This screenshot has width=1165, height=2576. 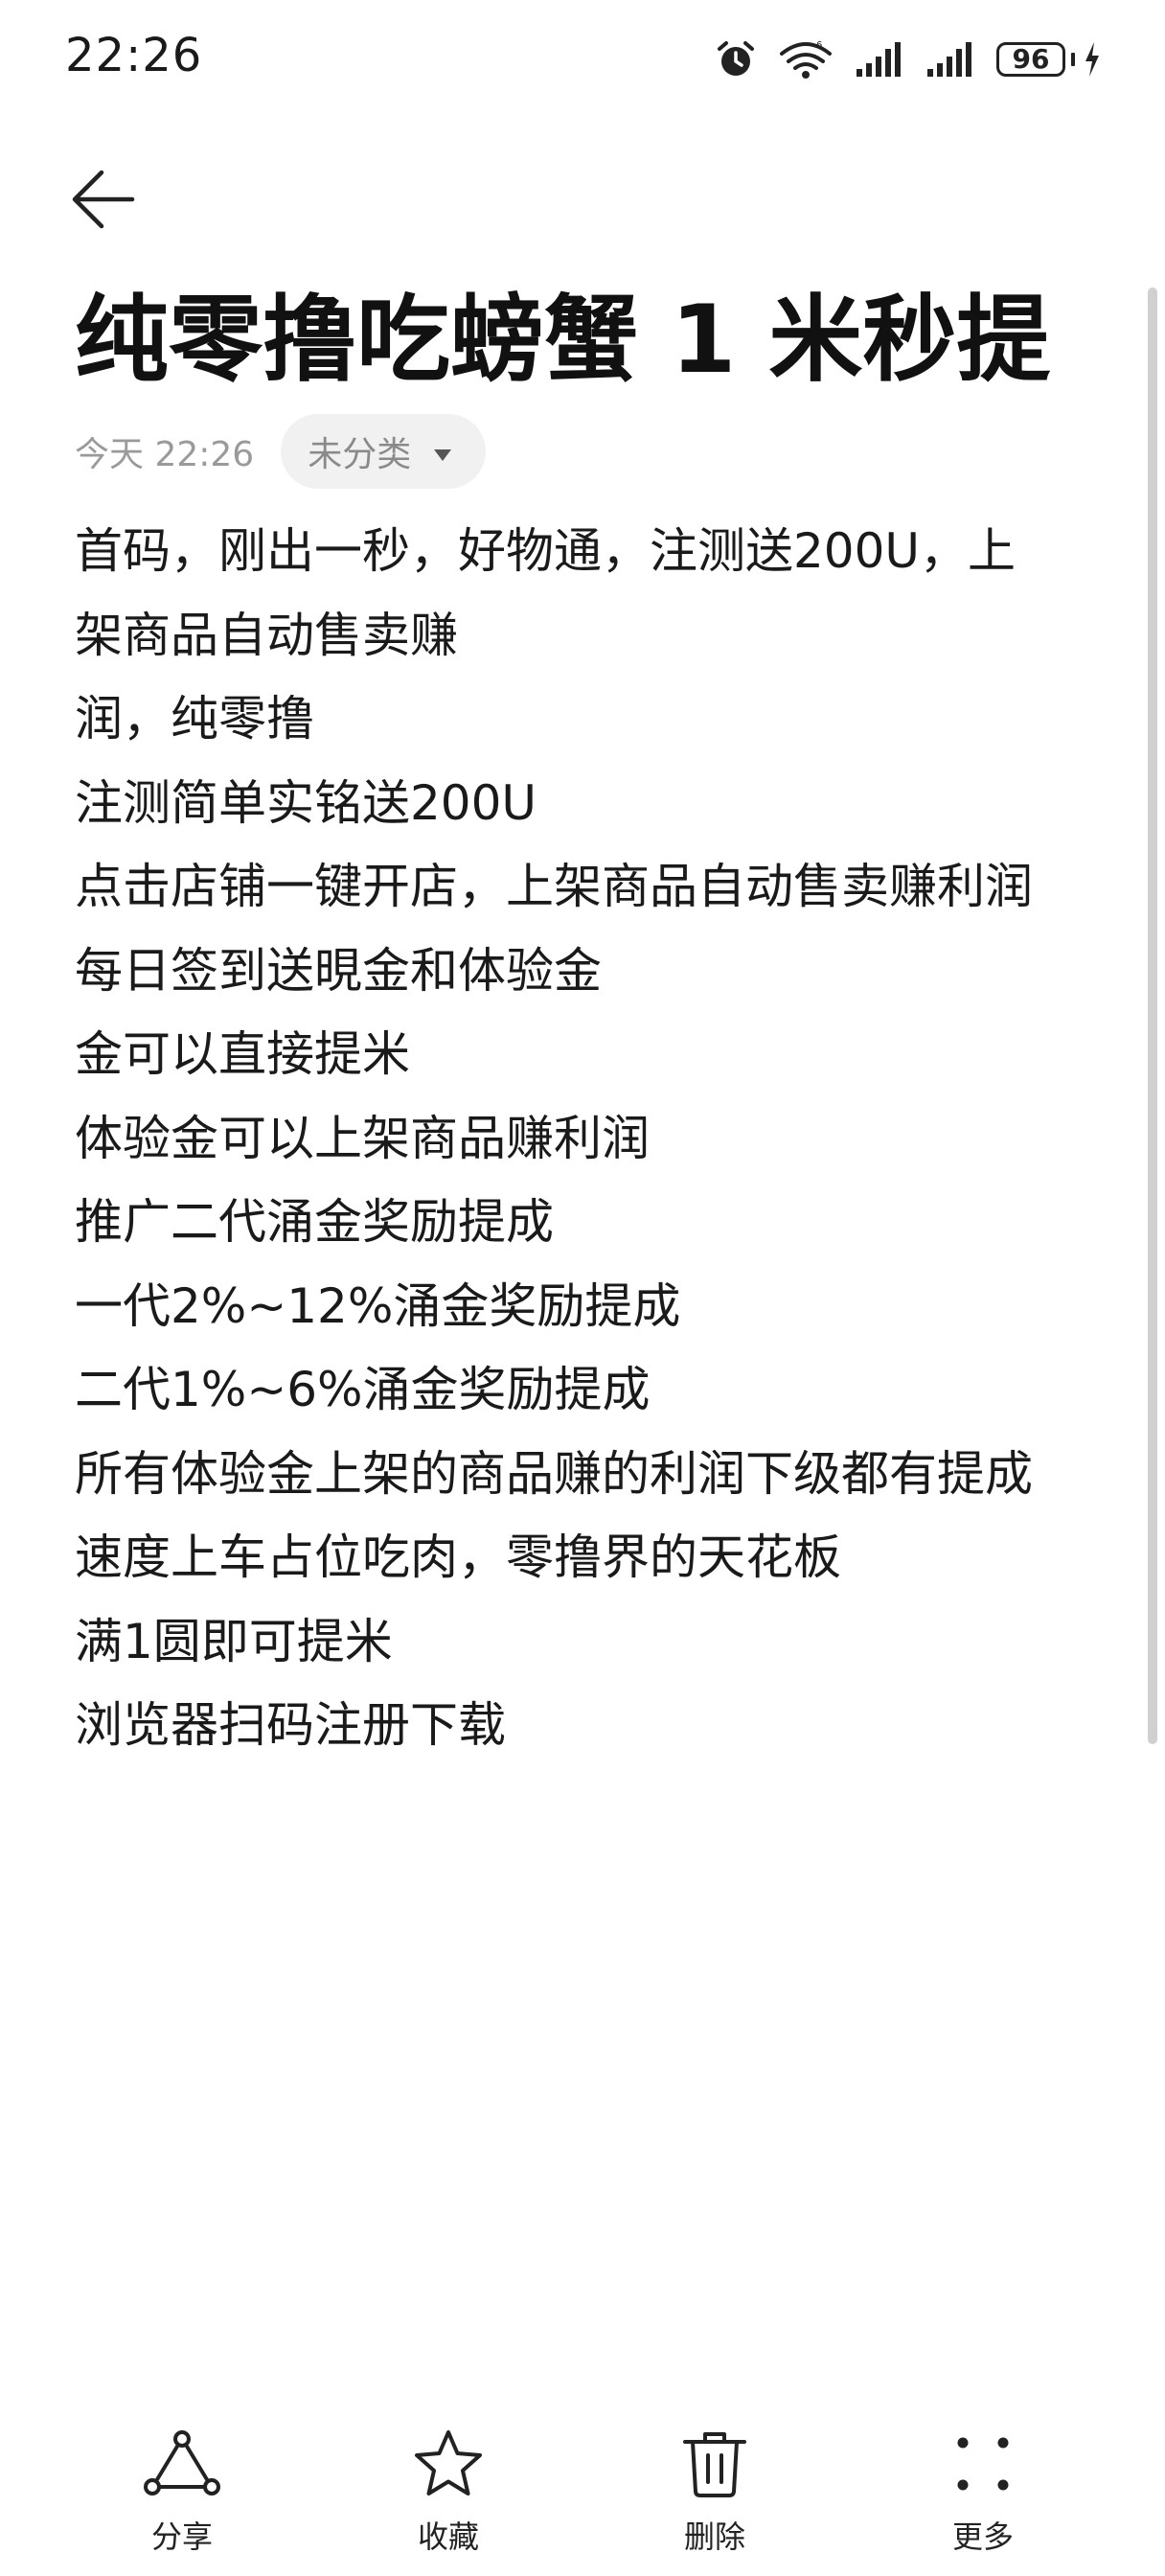 What do you see at coordinates (592, 340) in the screenshot?
I see `note-title: 纯零撸吃螃蟹 1 米秒提` at bounding box center [592, 340].